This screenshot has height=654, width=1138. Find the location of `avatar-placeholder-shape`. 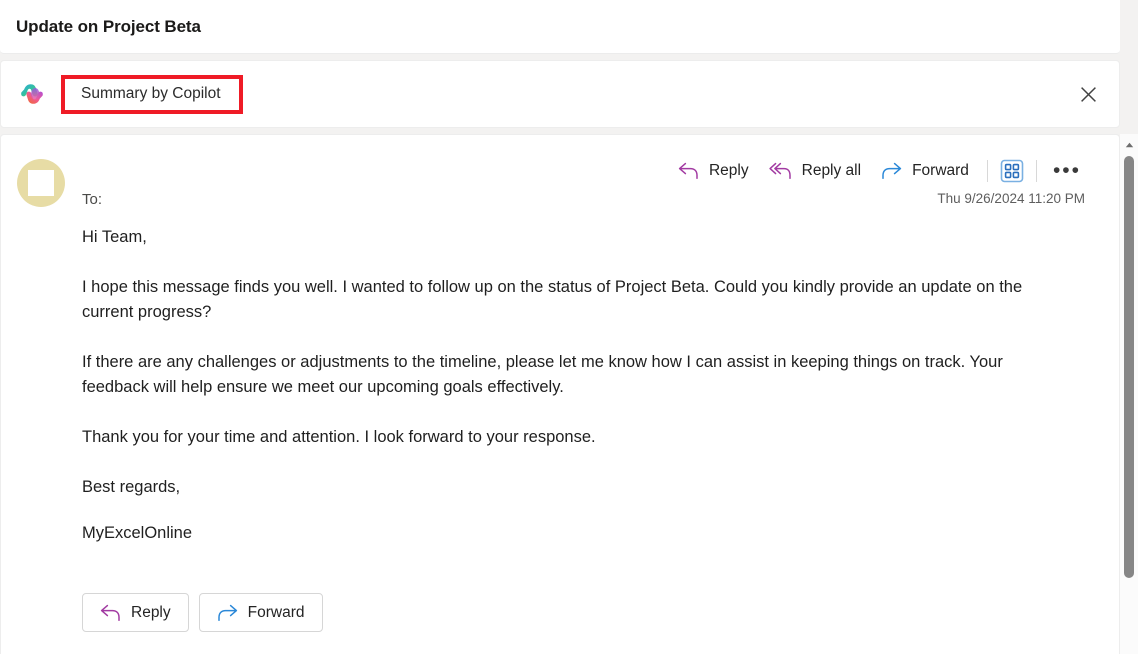

avatar-placeholder-shape is located at coordinates (41, 183).